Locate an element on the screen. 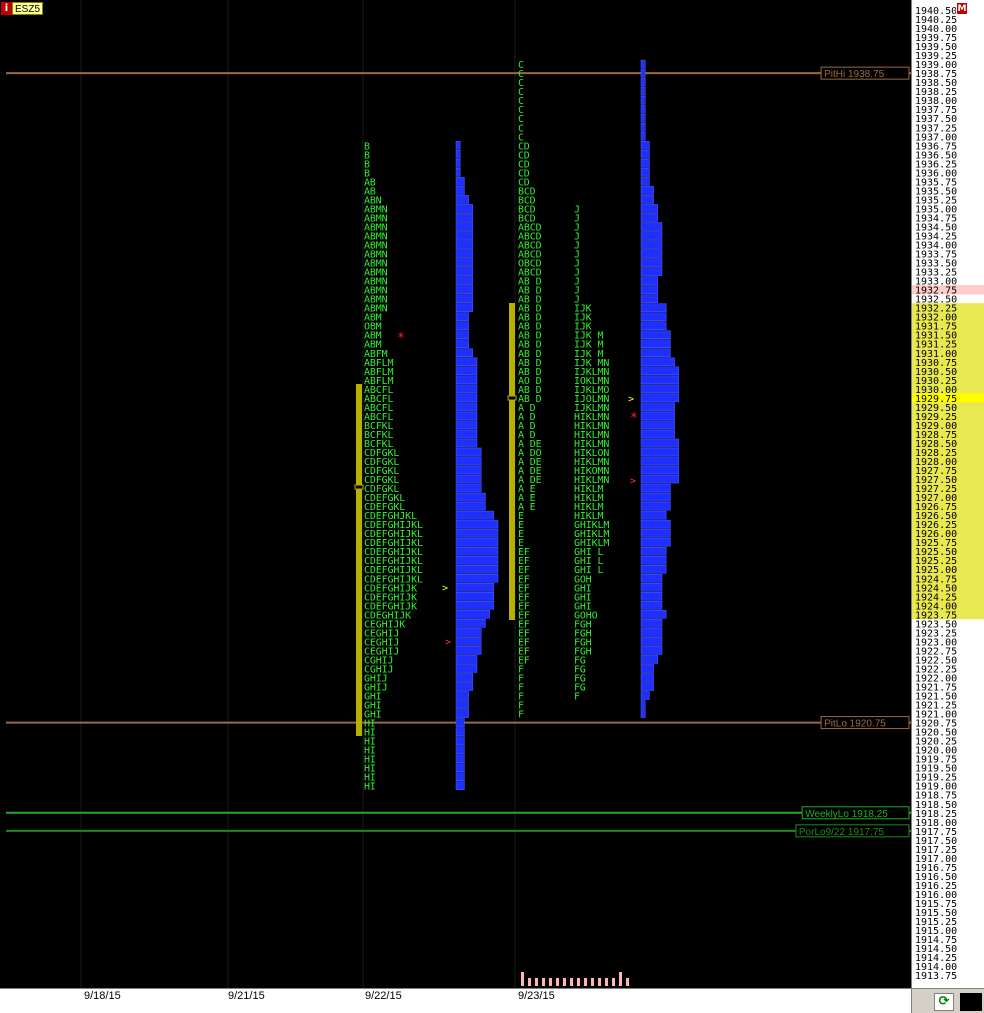 This screenshot has height=1013, width=984. date-axis: 9/18/15 9/21/15 9/22/15 9/23/15 is located at coordinates (455, 1000).